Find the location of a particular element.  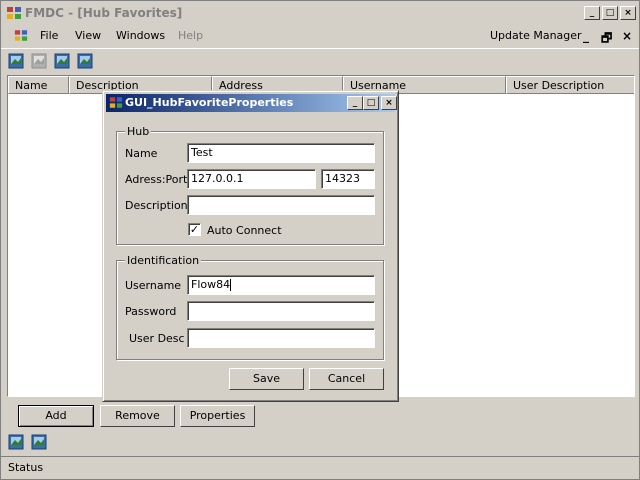

address-field: 127.0.0.1 is located at coordinates (251, 179).